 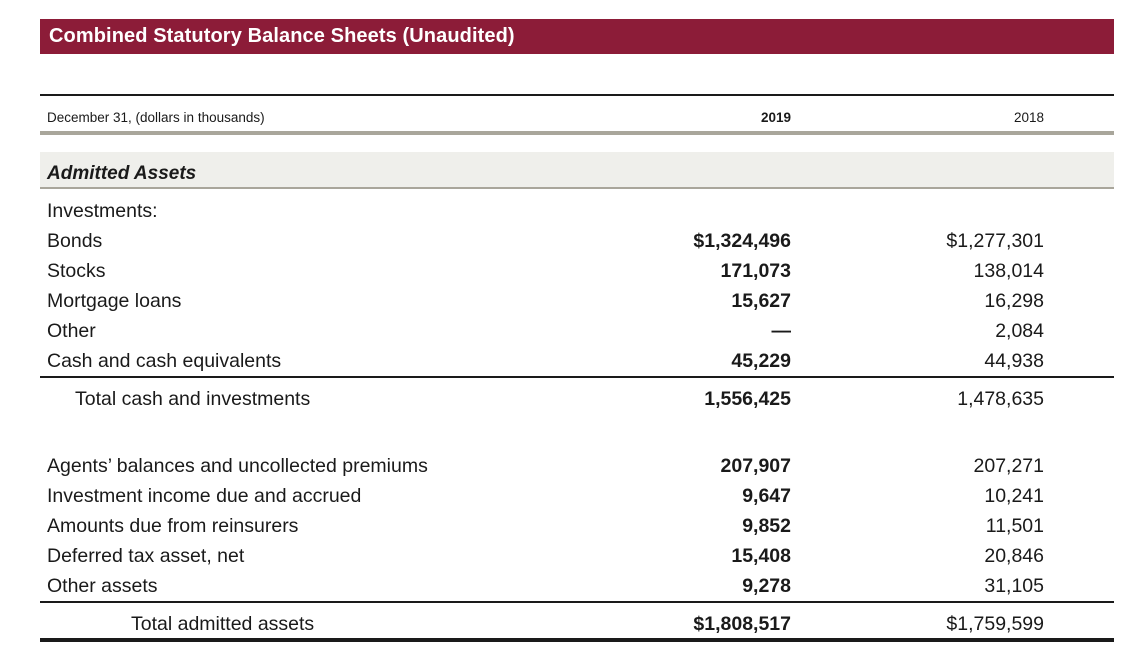 I want to click on table-row: Investments:, so click(x=577, y=211).